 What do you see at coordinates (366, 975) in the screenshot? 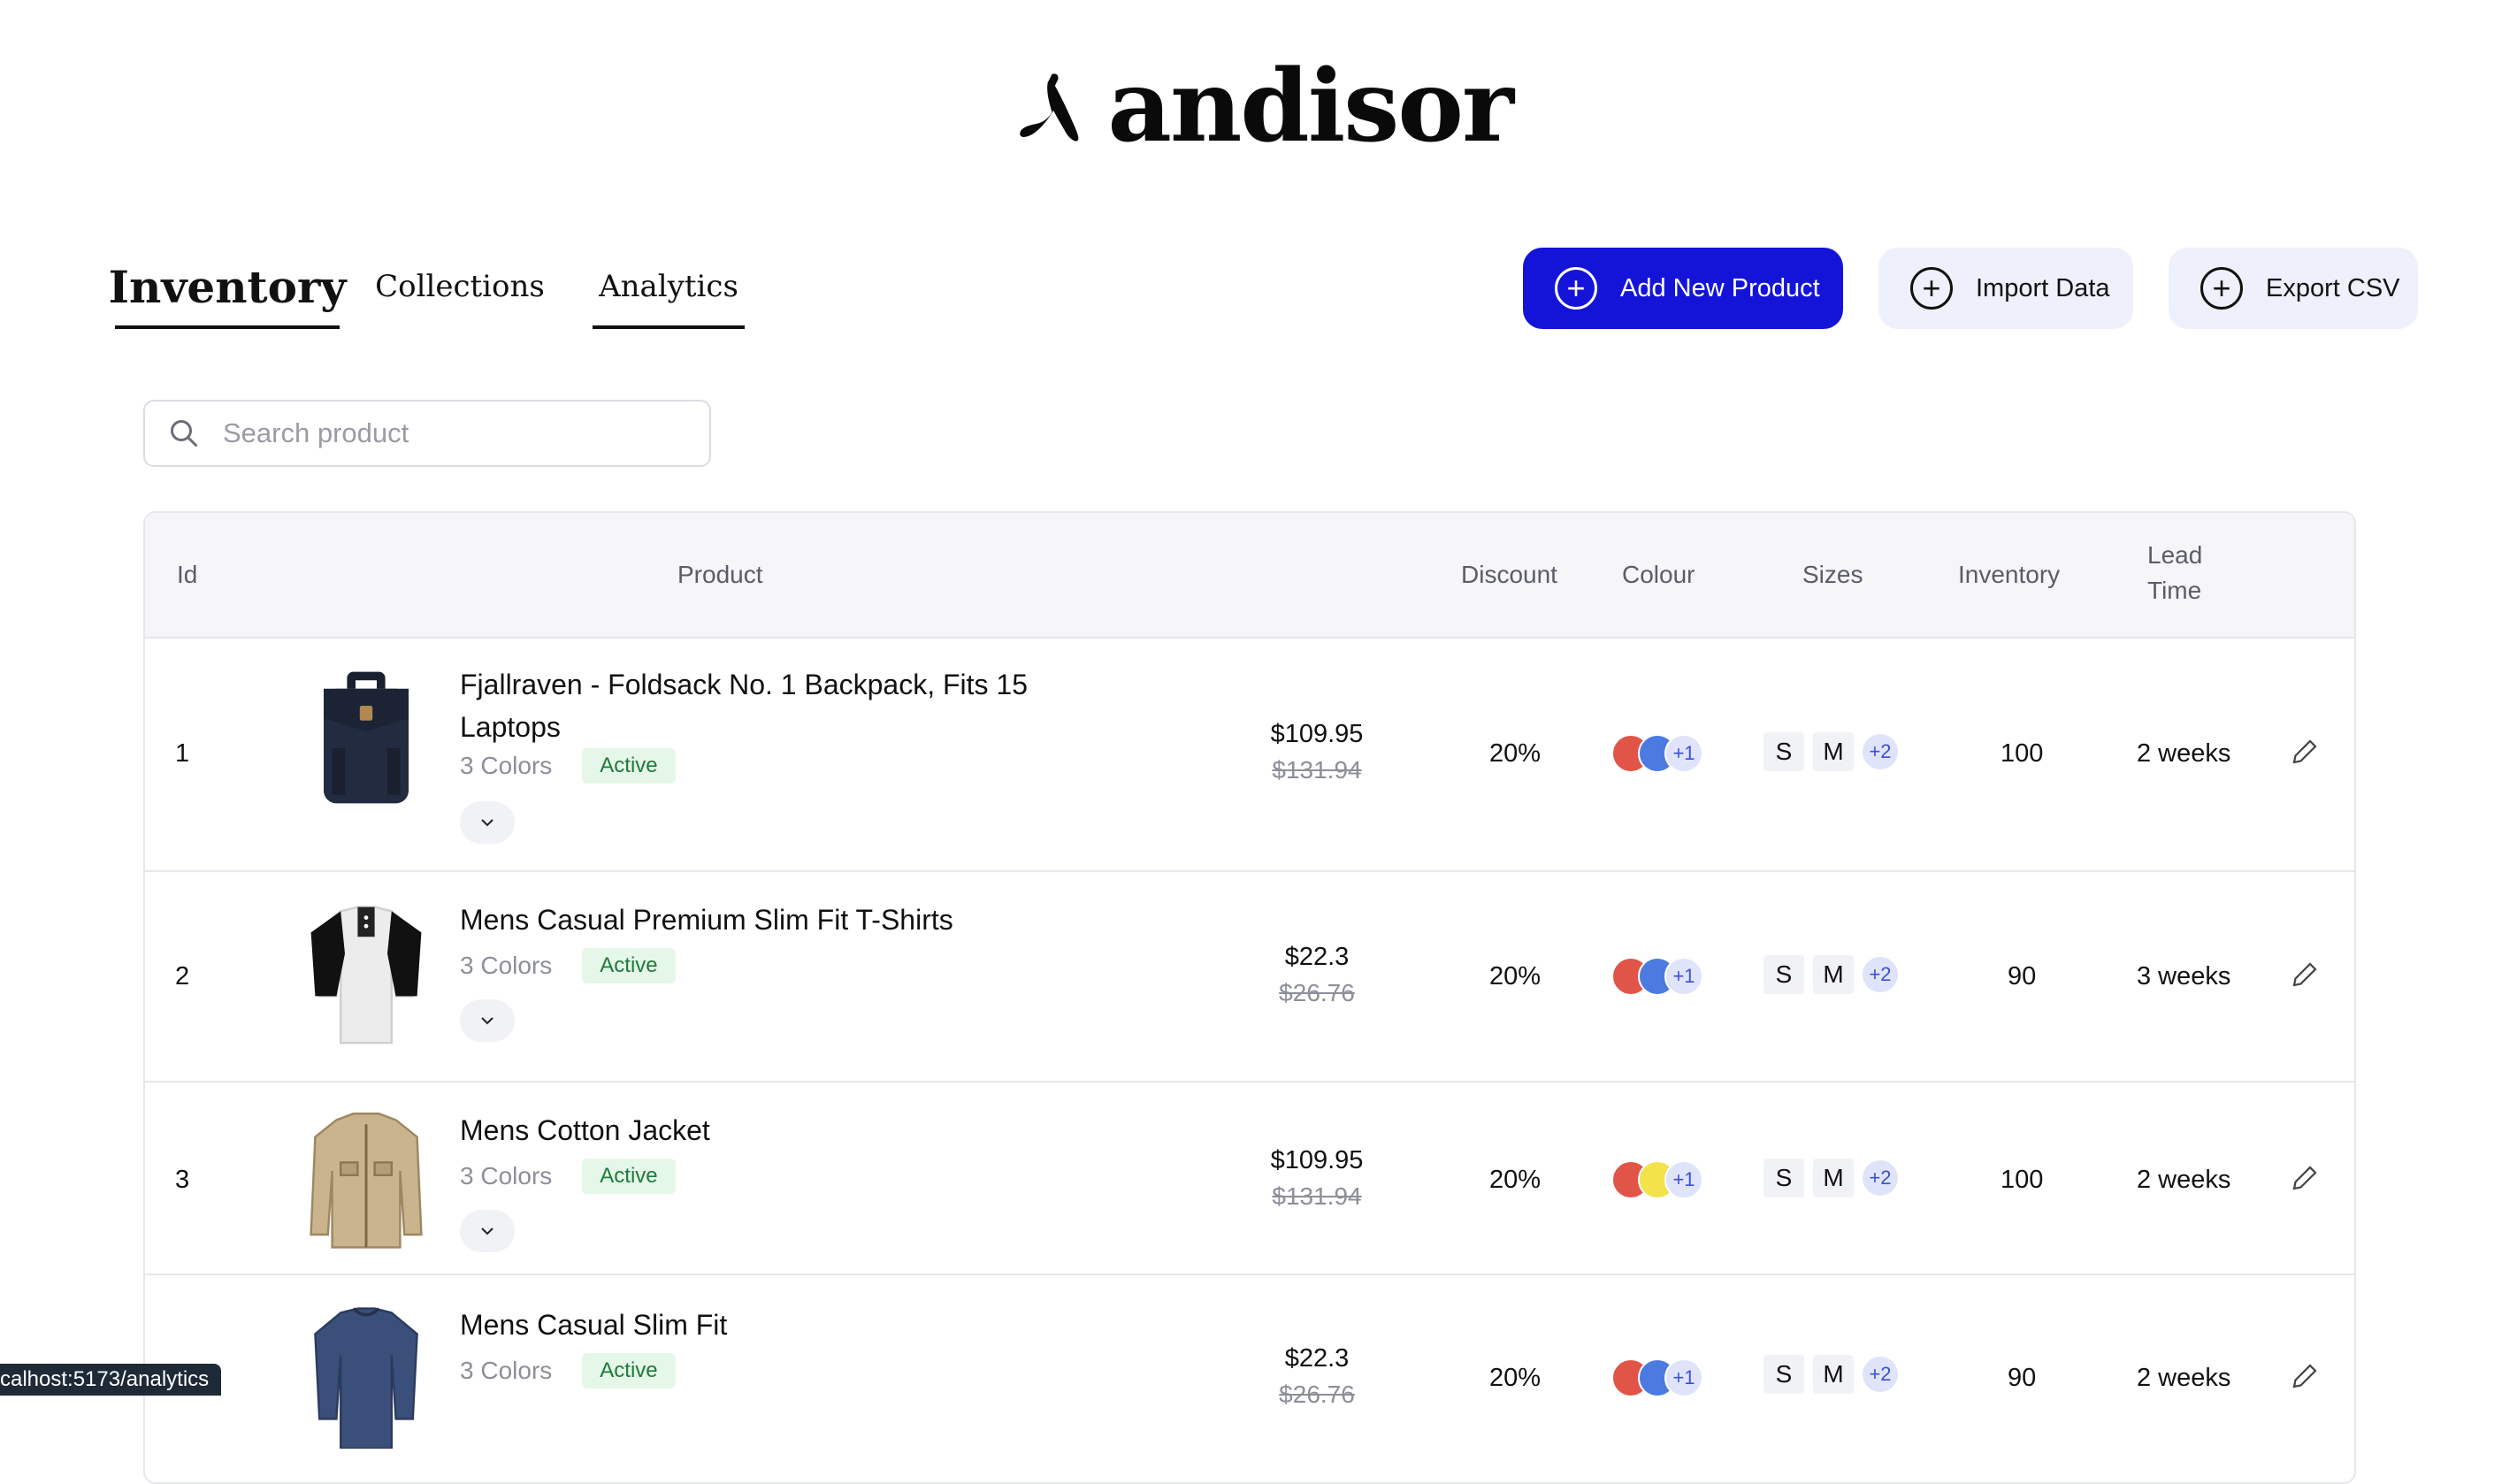
I see `tshirt-image` at bounding box center [366, 975].